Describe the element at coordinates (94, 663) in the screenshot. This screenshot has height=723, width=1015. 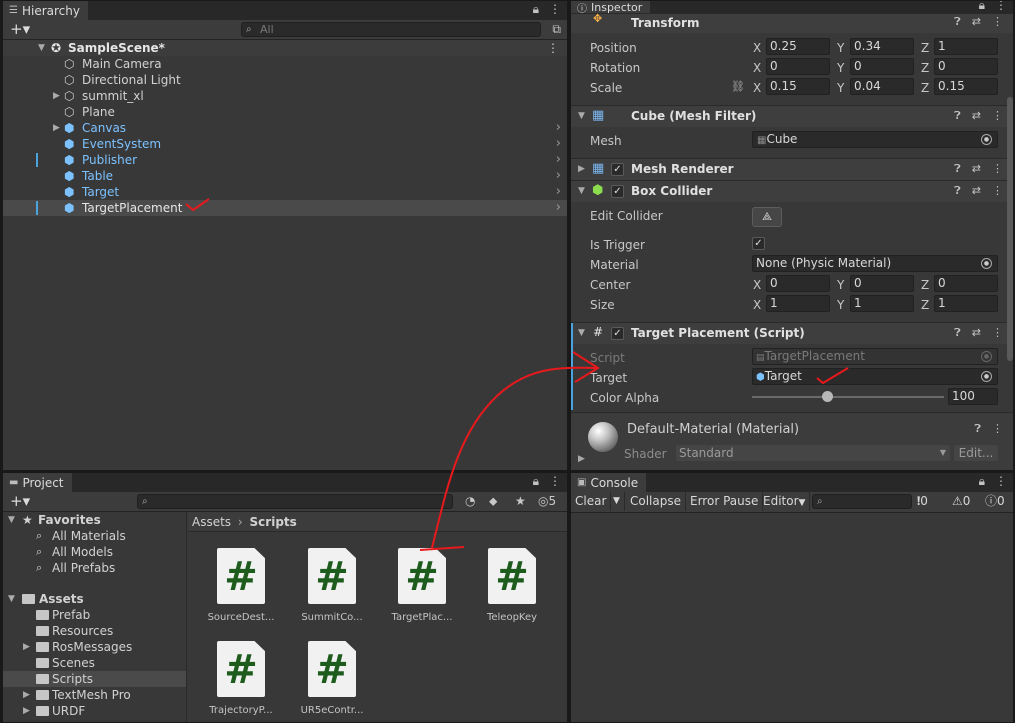
I see `folder-item-scenes: Scenes` at that location.